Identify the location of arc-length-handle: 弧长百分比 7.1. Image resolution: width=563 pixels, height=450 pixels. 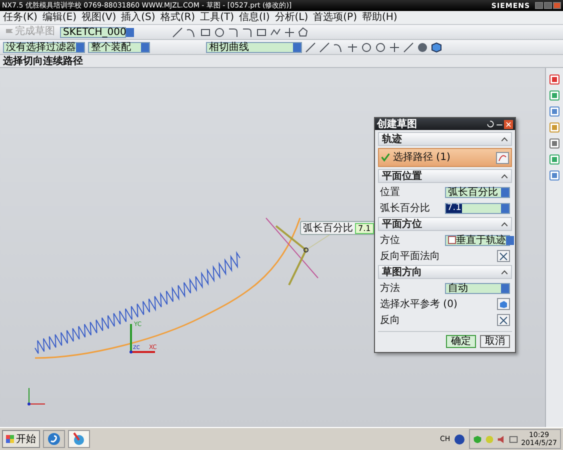
(337, 228).